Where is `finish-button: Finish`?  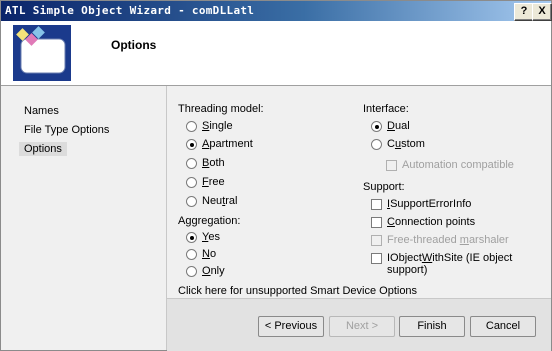 finish-button: Finish is located at coordinates (432, 326).